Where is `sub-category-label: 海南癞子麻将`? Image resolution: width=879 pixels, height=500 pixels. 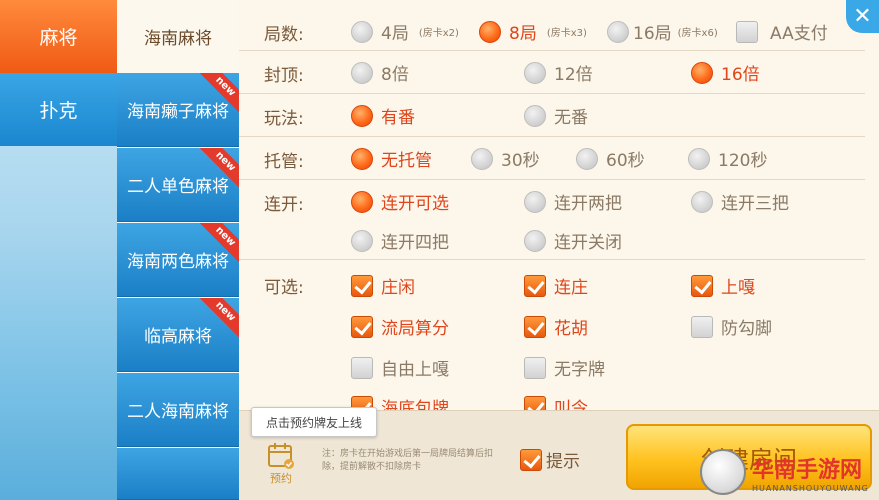 sub-category-label: 海南癞子麻将 is located at coordinates (178, 112).